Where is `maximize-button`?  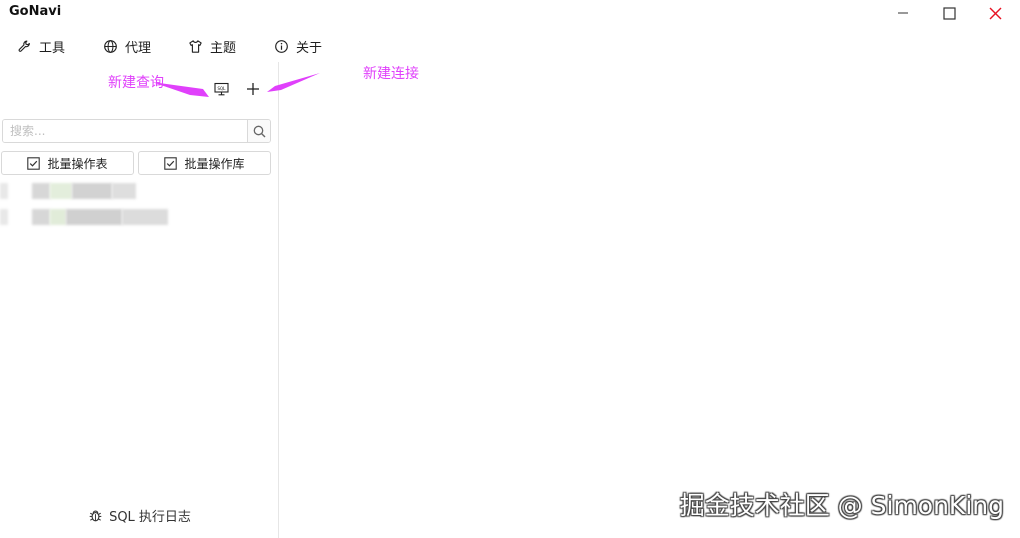
maximize-button is located at coordinates (949, 13).